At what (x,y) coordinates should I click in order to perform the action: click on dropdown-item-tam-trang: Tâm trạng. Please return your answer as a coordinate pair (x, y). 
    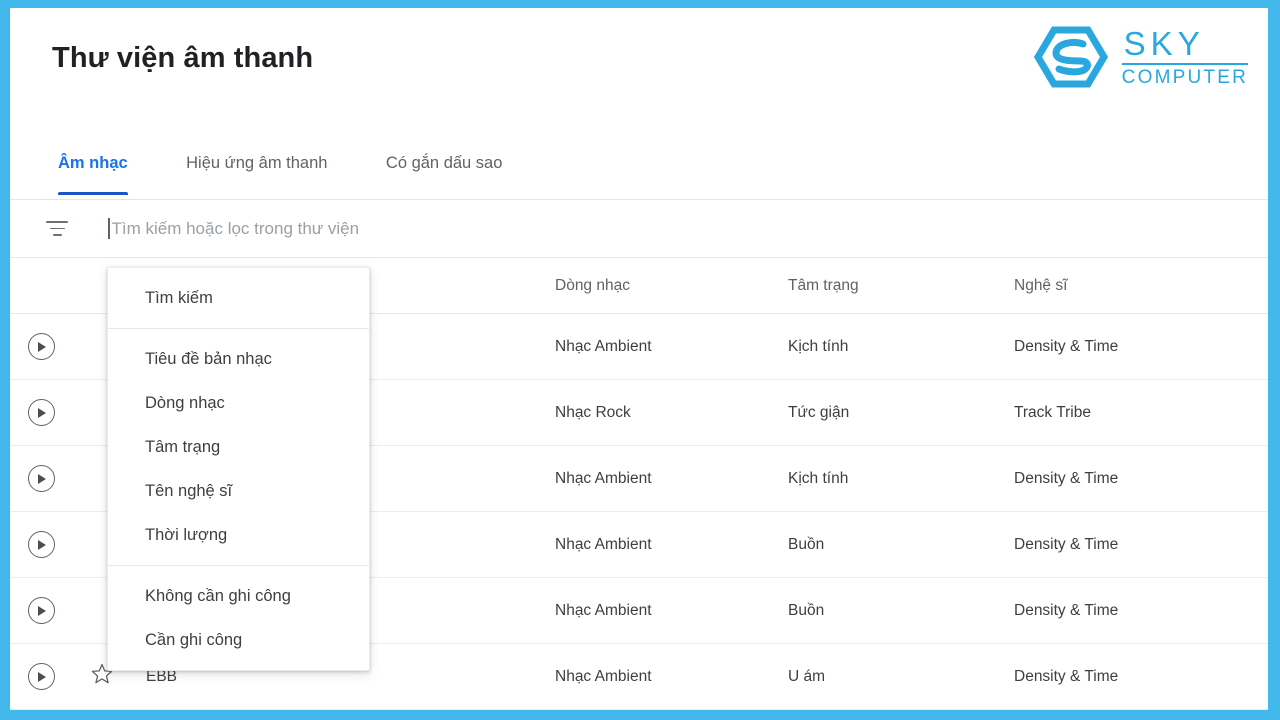
    Looking at the image, I should click on (238, 447).